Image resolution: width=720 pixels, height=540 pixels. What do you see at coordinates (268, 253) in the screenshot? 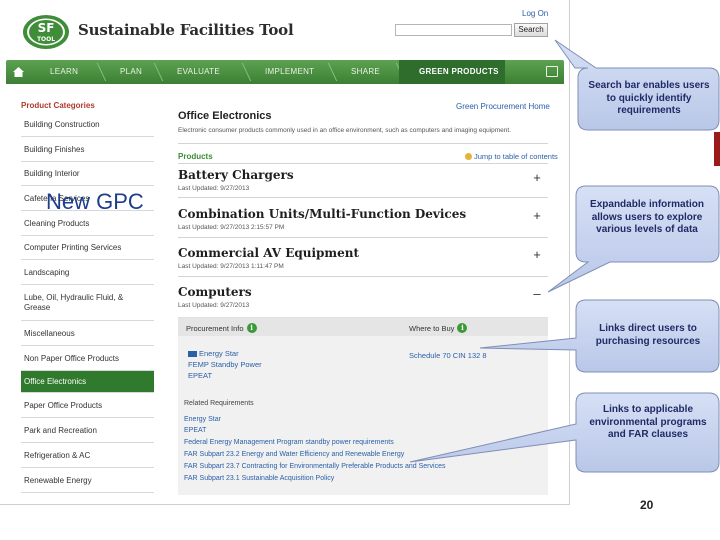
I see `product-title-commercial-av: Commercial AV Equipment` at bounding box center [268, 253].